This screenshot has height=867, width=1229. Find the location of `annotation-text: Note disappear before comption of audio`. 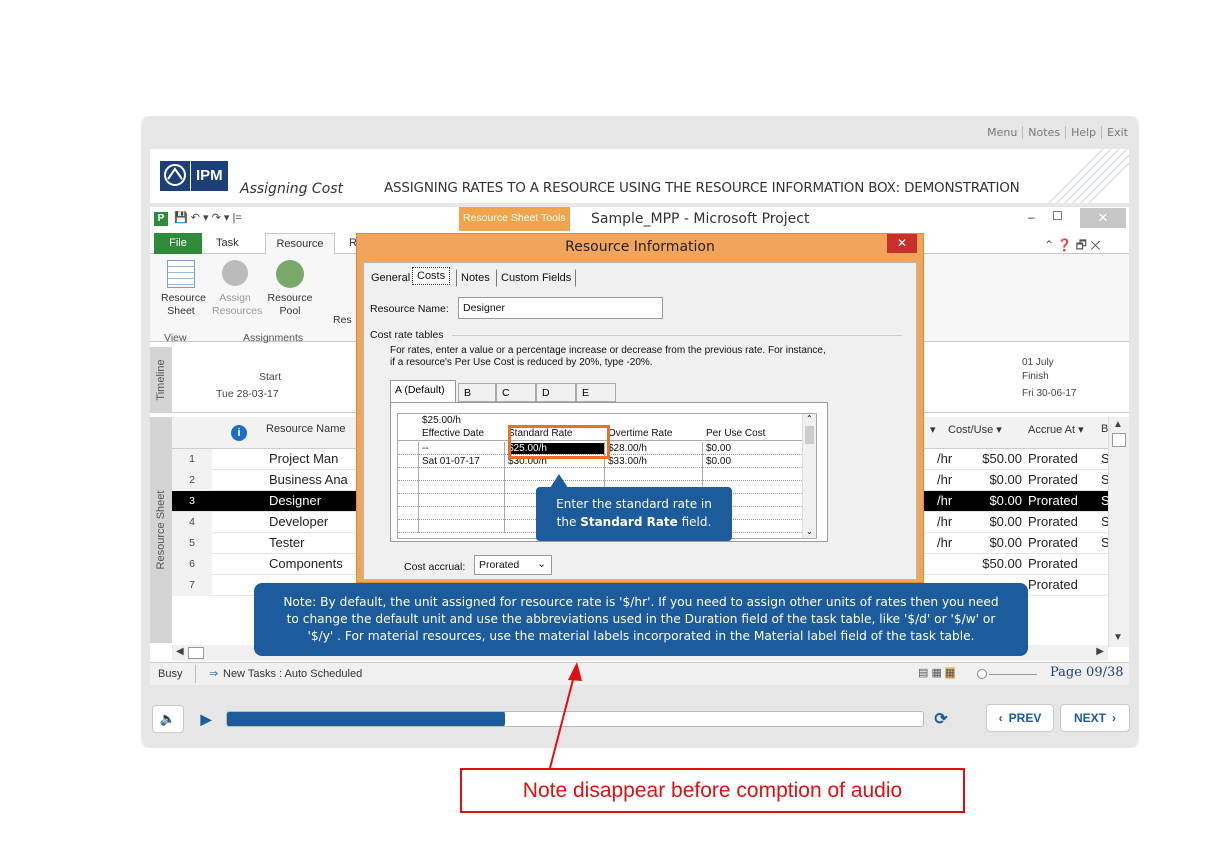

annotation-text: Note disappear before comption of audio is located at coordinates (712, 790).